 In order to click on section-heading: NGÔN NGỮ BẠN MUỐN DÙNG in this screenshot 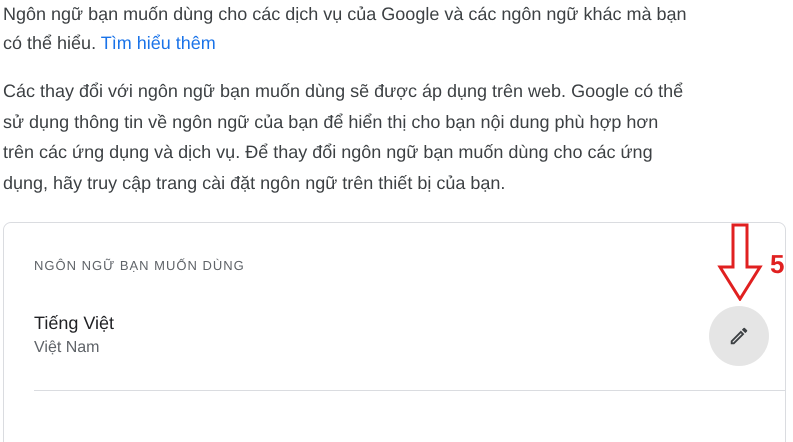, I will do `click(139, 266)`.